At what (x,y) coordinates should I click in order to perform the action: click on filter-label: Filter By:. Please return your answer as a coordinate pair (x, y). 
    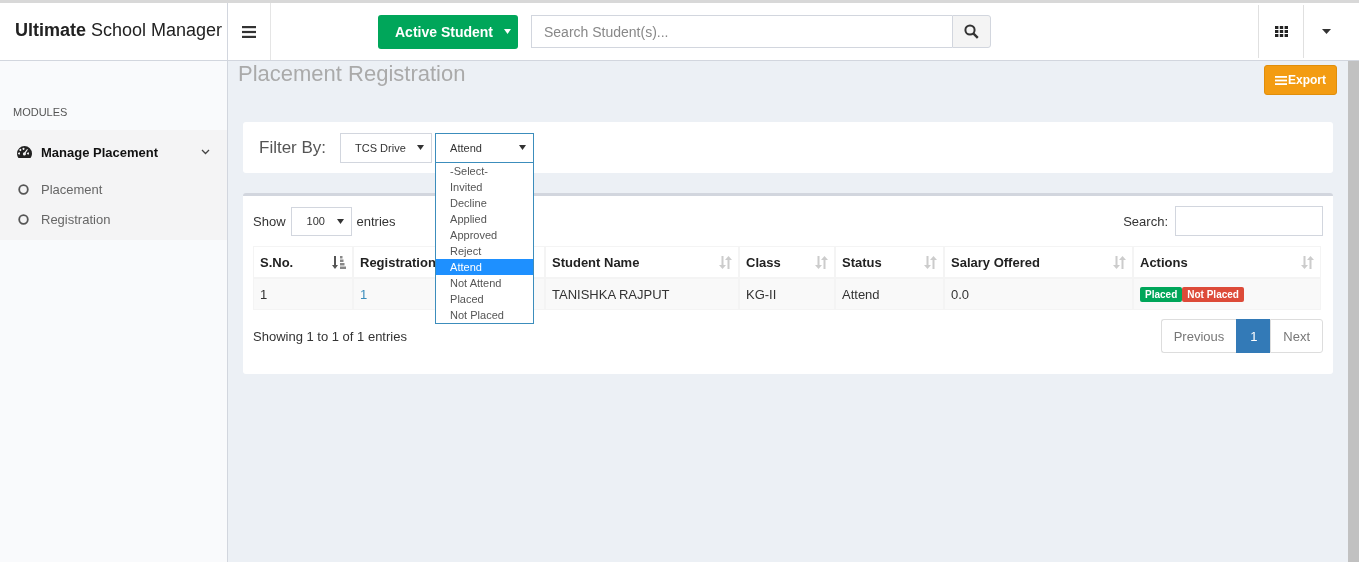
    Looking at the image, I should click on (293, 147).